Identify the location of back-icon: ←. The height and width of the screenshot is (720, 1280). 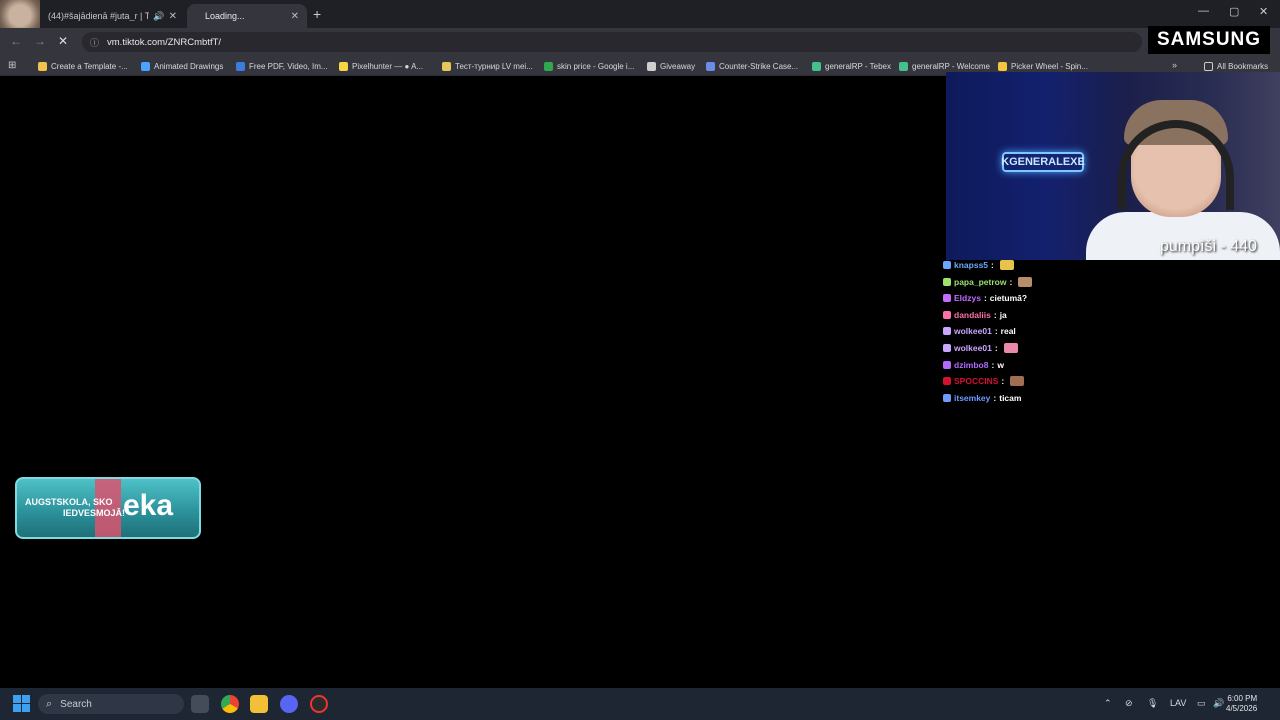
(16, 41).